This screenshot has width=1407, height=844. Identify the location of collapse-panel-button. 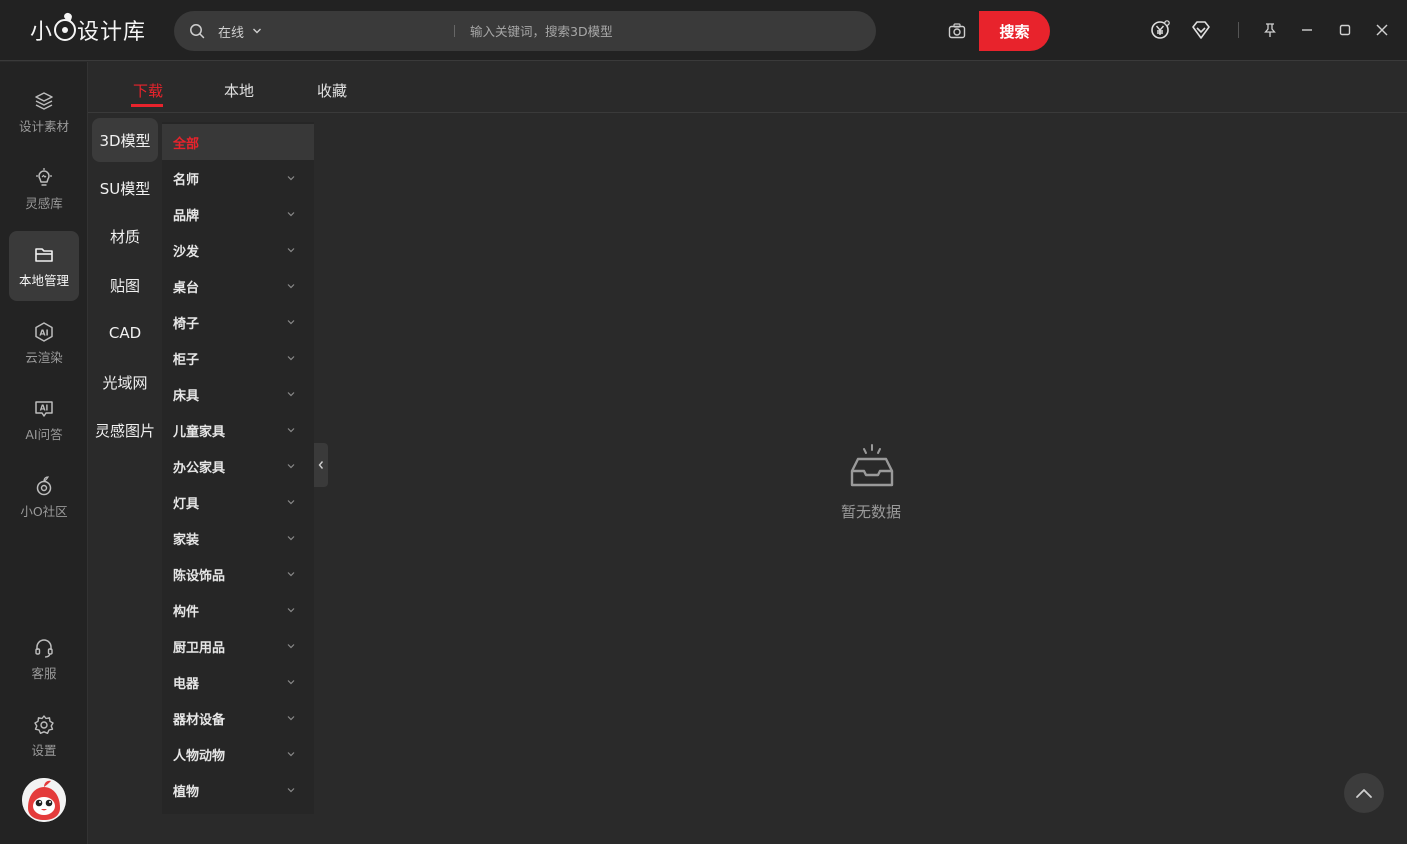
(321, 465).